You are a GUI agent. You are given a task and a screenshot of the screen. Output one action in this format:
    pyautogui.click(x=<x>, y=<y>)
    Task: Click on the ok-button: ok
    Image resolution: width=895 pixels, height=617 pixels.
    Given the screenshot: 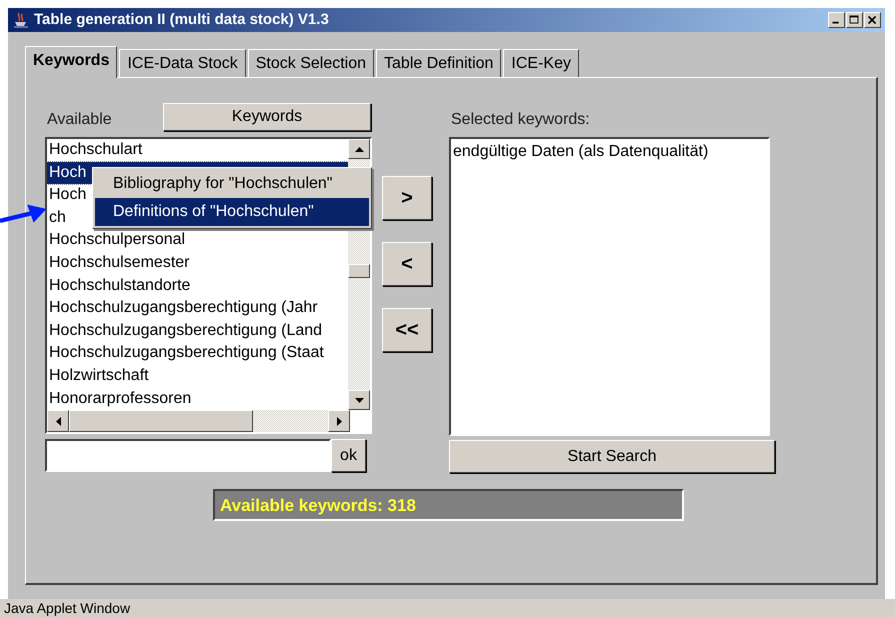 What is the action you would take?
    pyautogui.click(x=348, y=455)
    